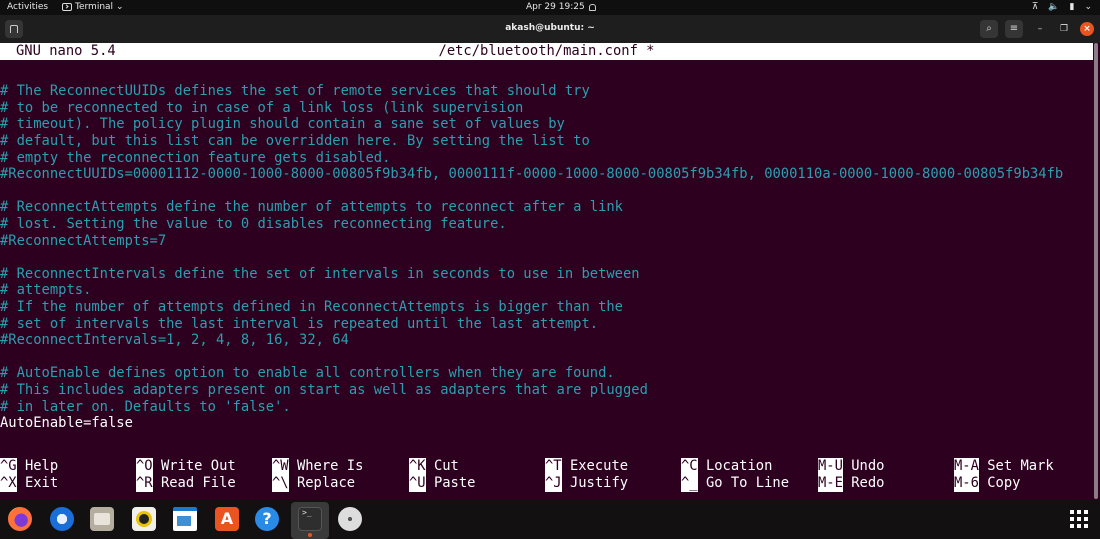 The height and width of the screenshot is (539, 1100). I want to click on dock-item-terminal: >_, so click(310, 519).